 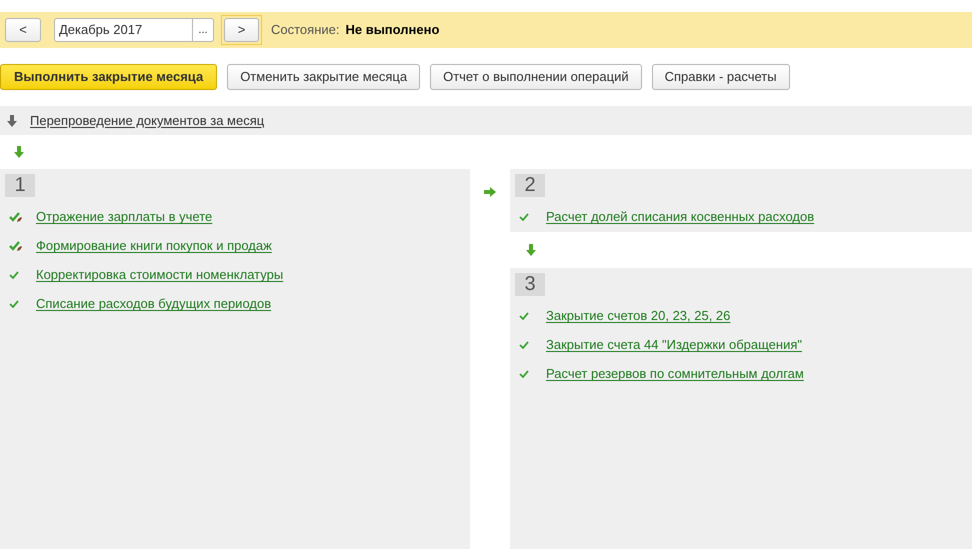 I want to click on operation-link: Списание расходов будущих периодов, so click(x=154, y=304).